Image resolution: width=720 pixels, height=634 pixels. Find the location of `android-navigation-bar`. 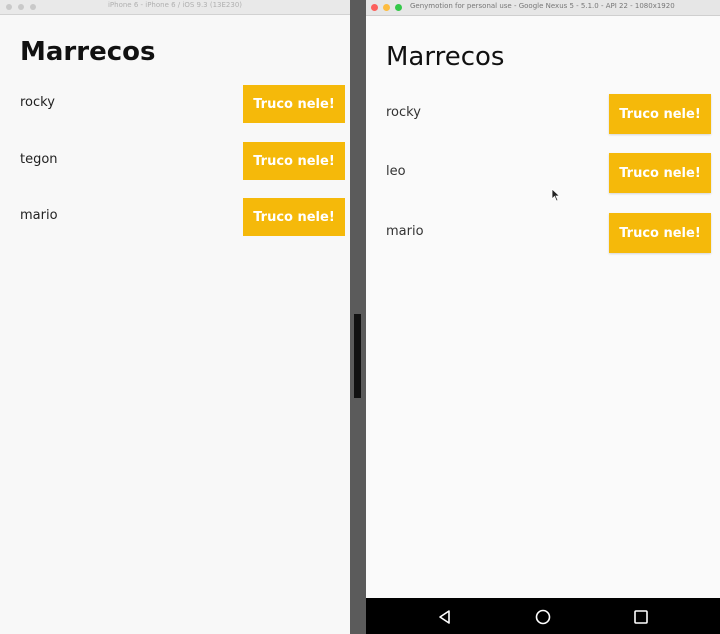

android-navigation-bar is located at coordinates (543, 616).